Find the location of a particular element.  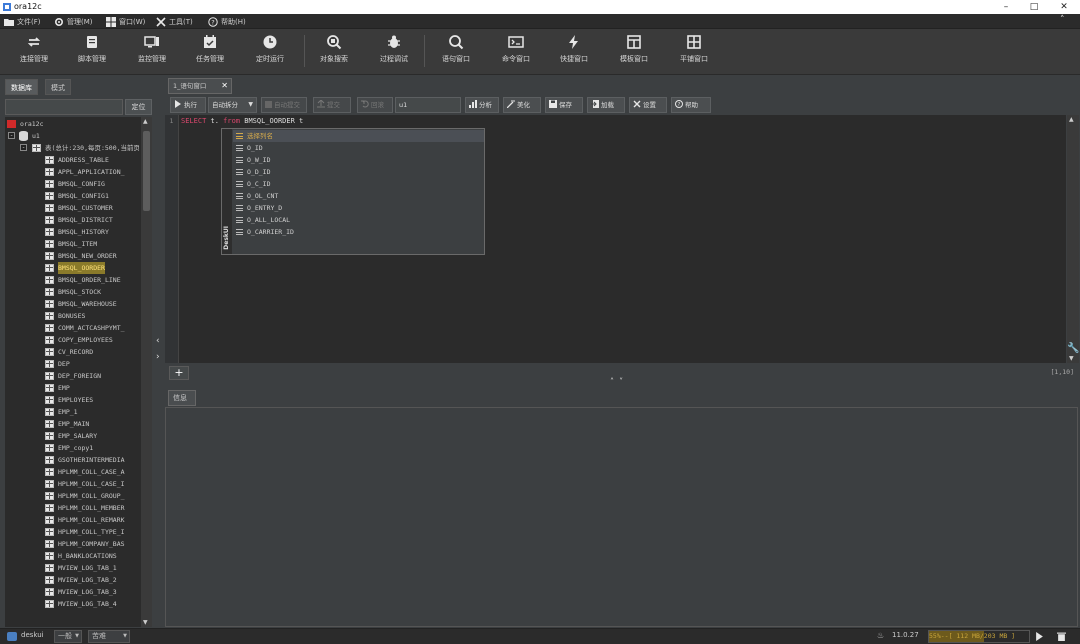

tree-node-table: EMP_copy1 is located at coordinates (72, 448).